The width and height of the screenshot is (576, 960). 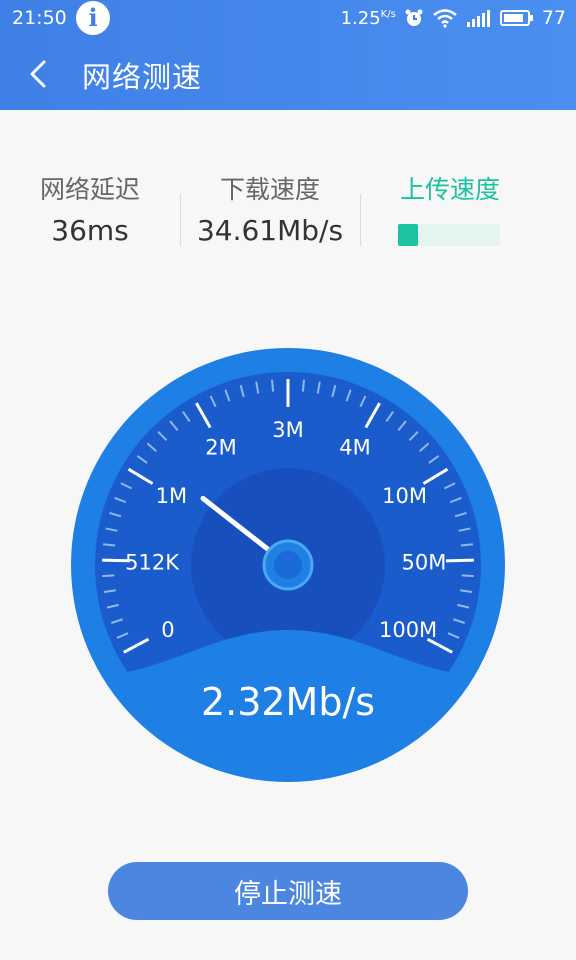 What do you see at coordinates (424, 562) in the screenshot?
I see `gauge-label: 50M` at bounding box center [424, 562].